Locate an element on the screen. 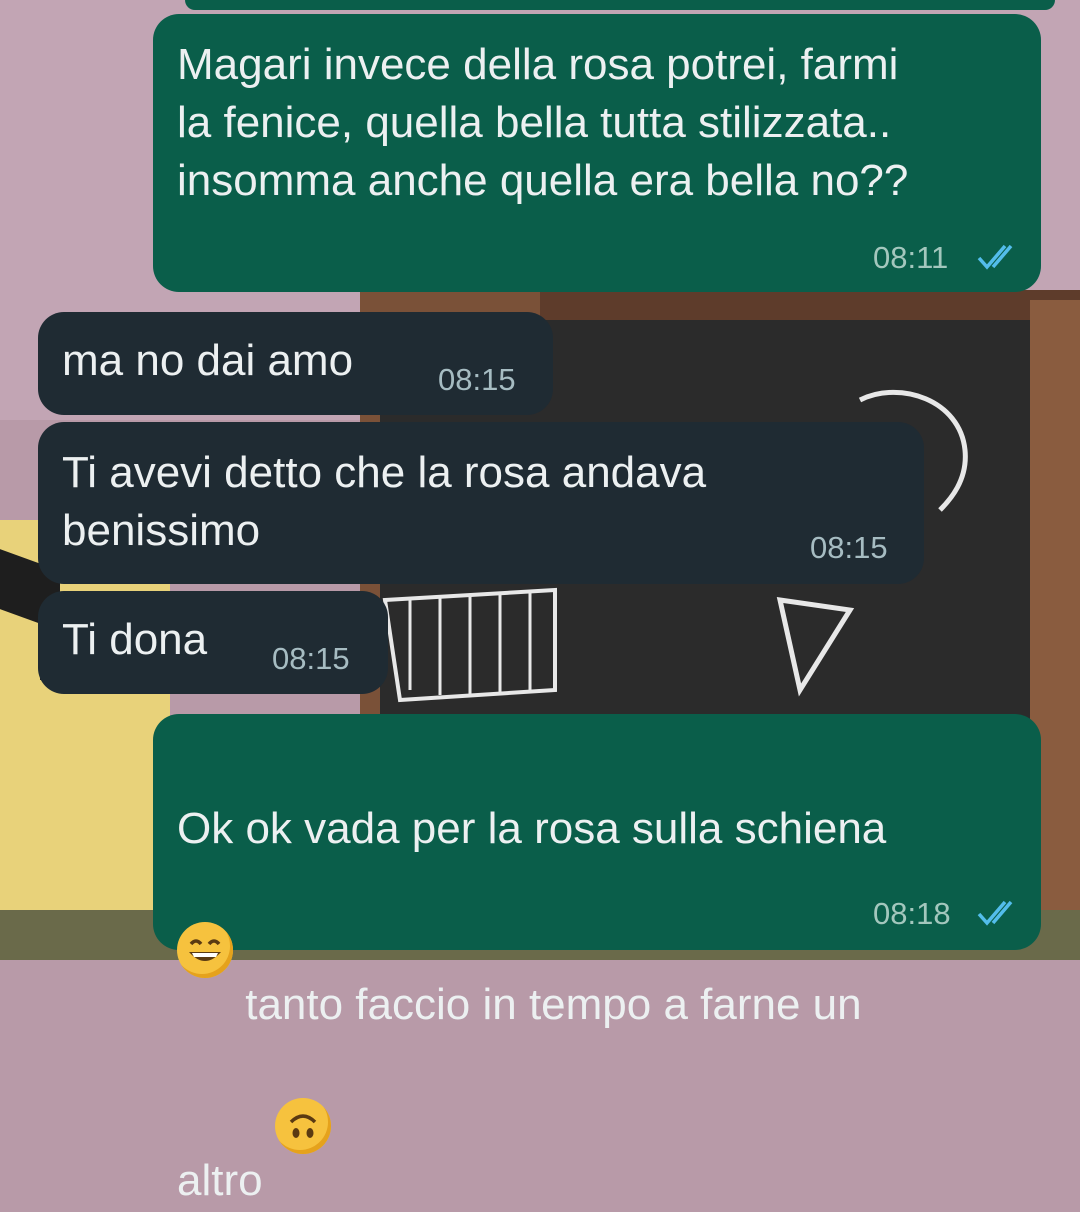  grinning-face-emoji is located at coordinates (205, 950).